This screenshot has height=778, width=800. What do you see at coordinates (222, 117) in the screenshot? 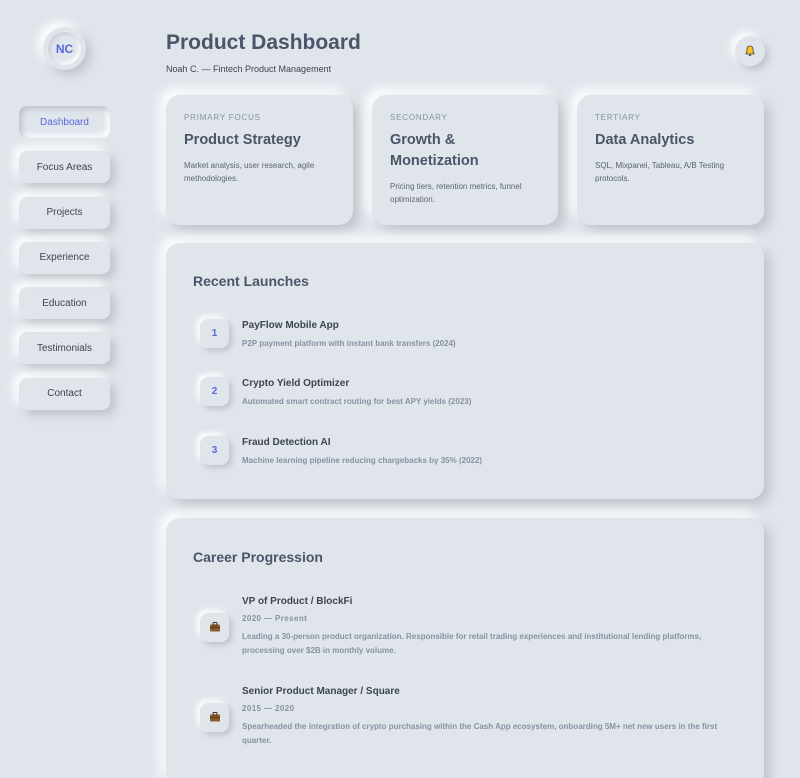
I see `focus-card-label: PRIMARY FOCUS` at bounding box center [222, 117].